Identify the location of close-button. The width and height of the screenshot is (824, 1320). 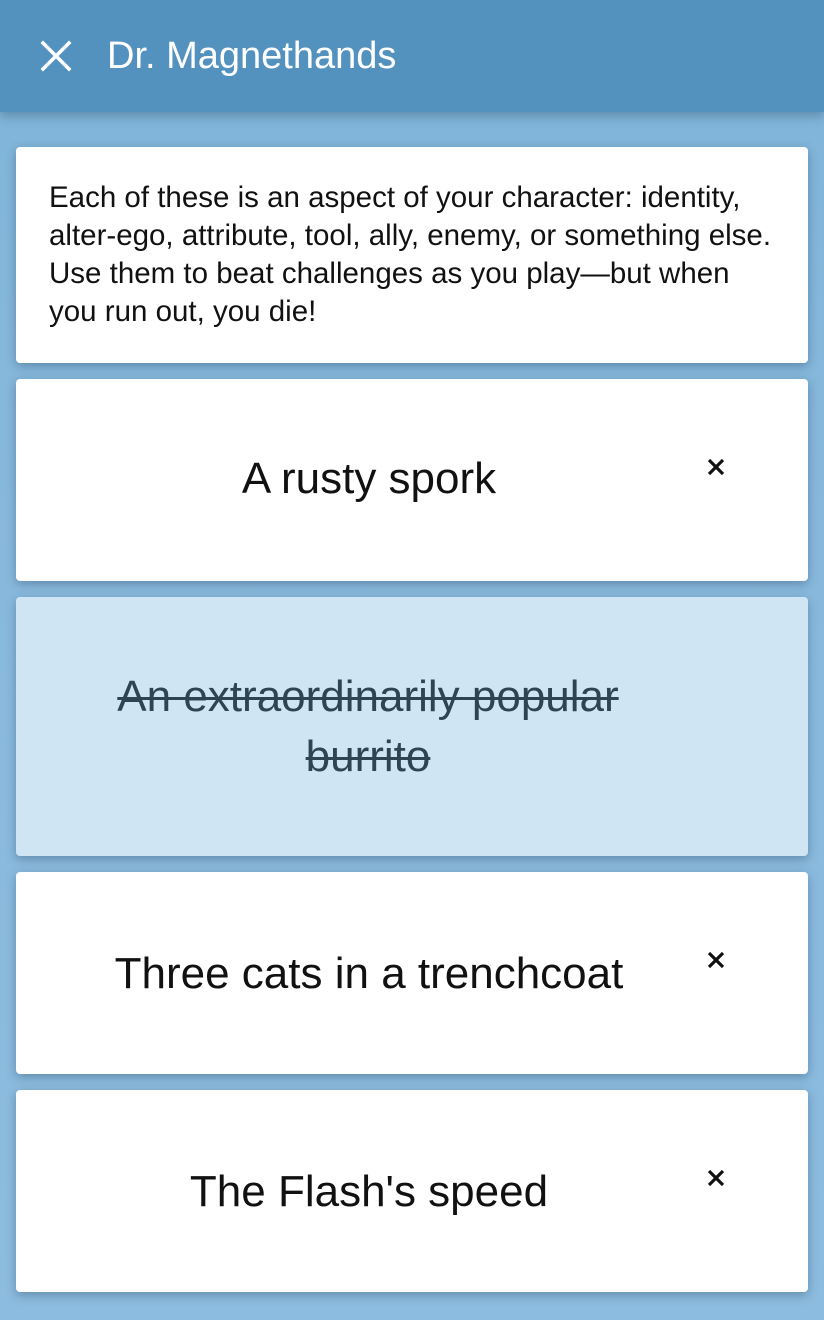
(56, 56).